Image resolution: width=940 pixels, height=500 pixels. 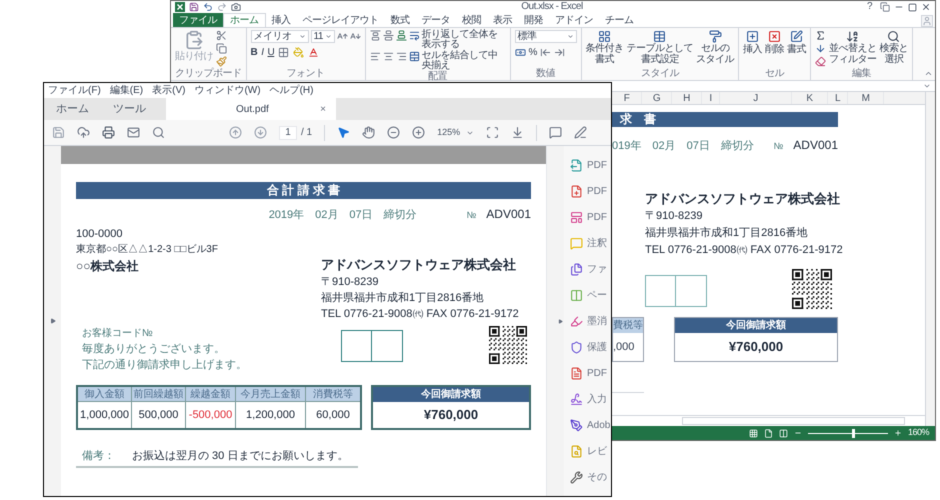 I want to click on ribbon-tab: ファイル, so click(x=198, y=20).